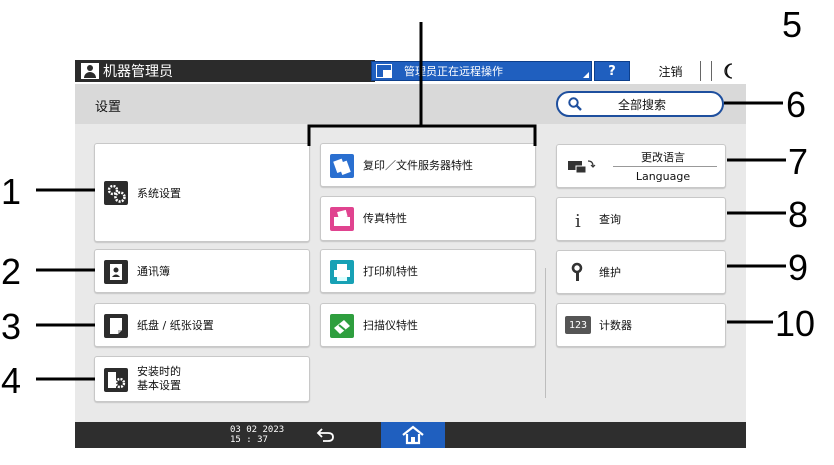 The width and height of the screenshot is (834, 465). What do you see at coordinates (390, 325) in the screenshot?
I see `scanner-features-label: 扫描仪特性` at bounding box center [390, 325].